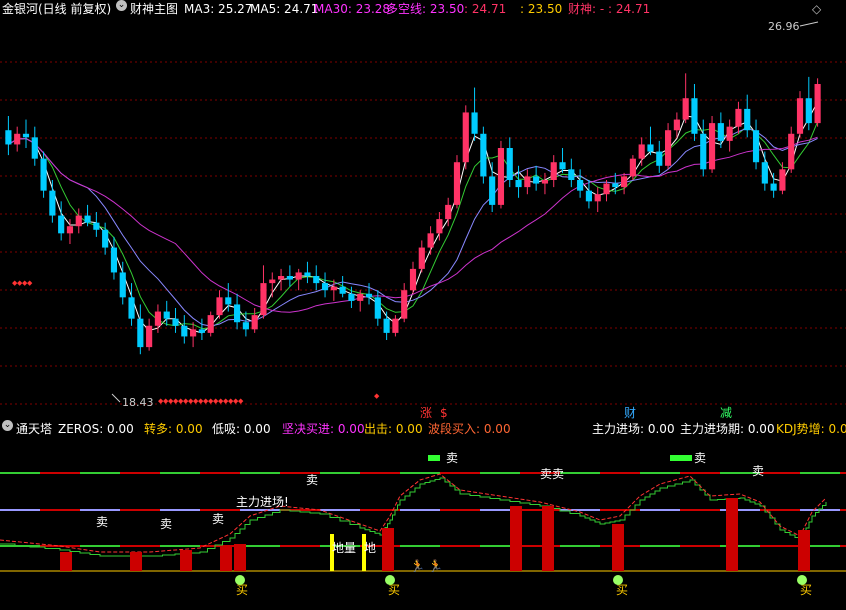  Describe the element at coordinates (444, 413) in the screenshot. I see `signal-label: $` at that location.